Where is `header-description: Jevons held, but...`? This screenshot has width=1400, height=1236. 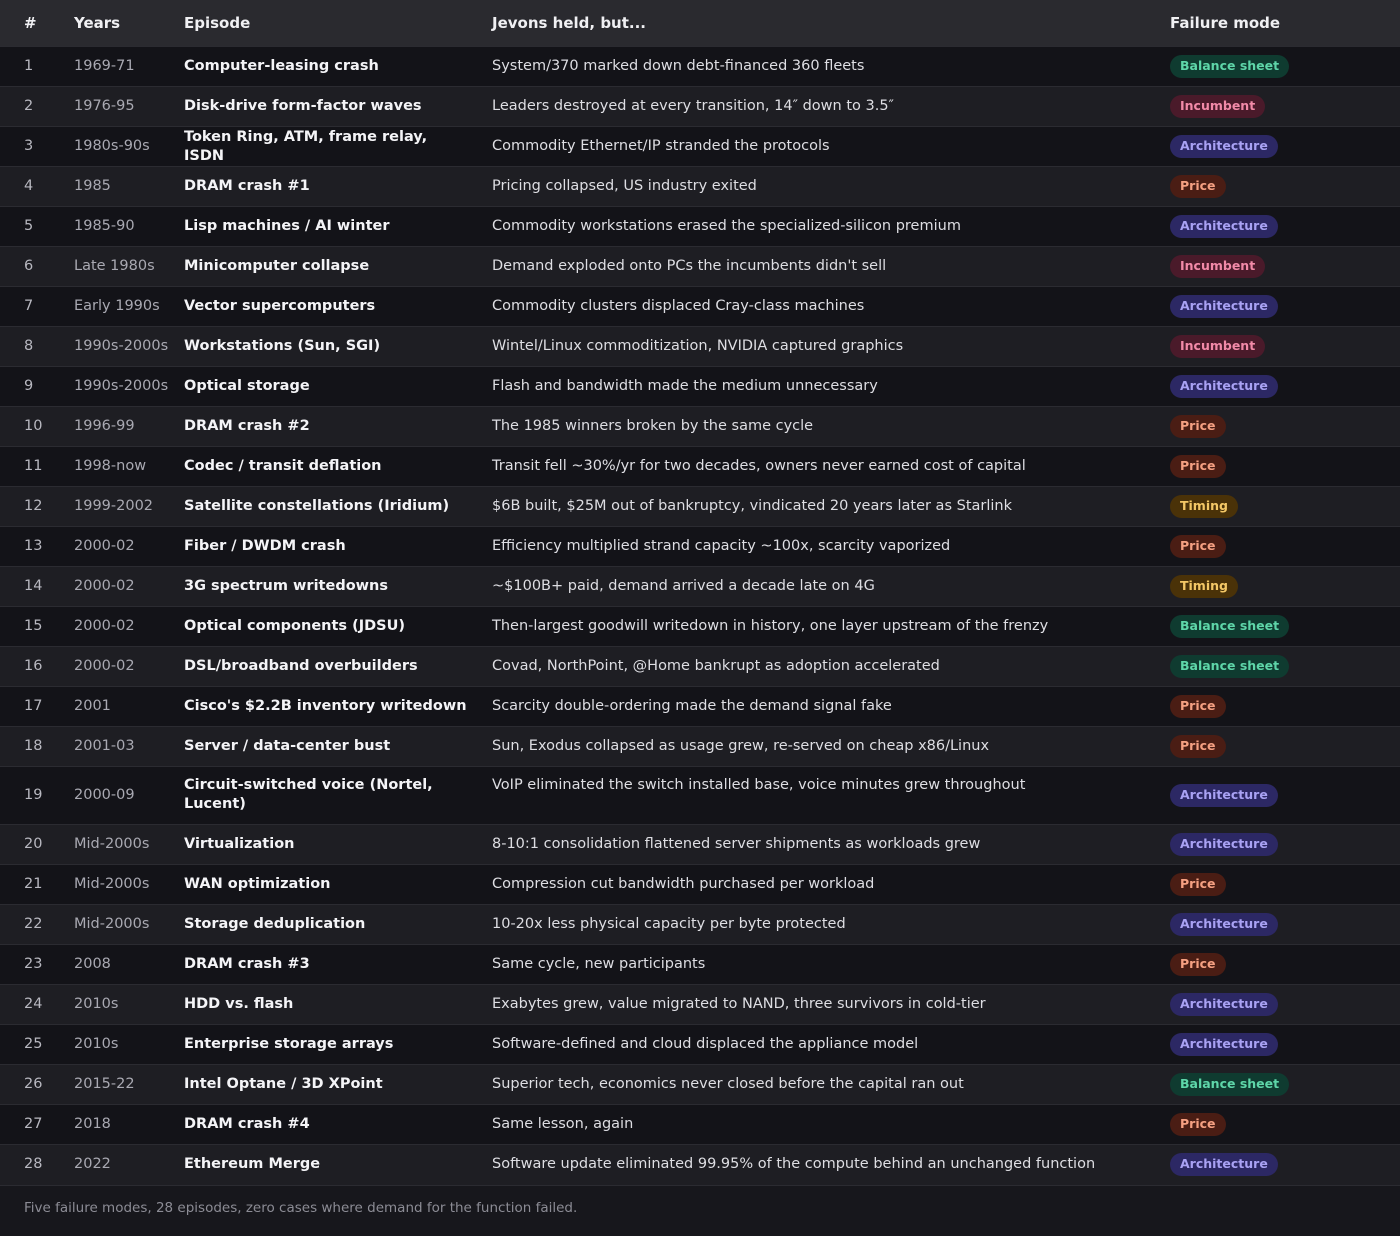 header-description: Jevons held, but... is located at coordinates (831, 23).